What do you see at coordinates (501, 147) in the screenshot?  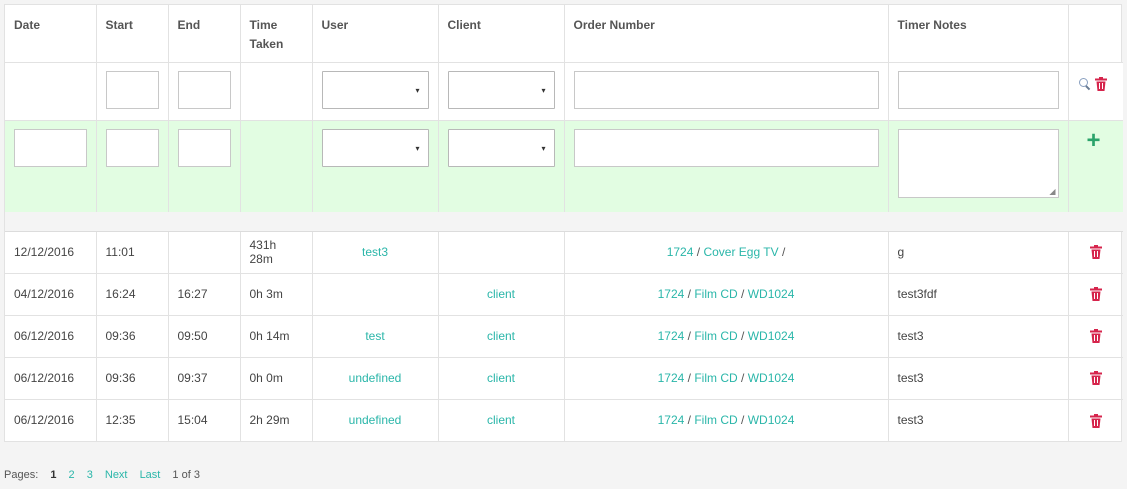 I see `new-client-select: ▾` at bounding box center [501, 147].